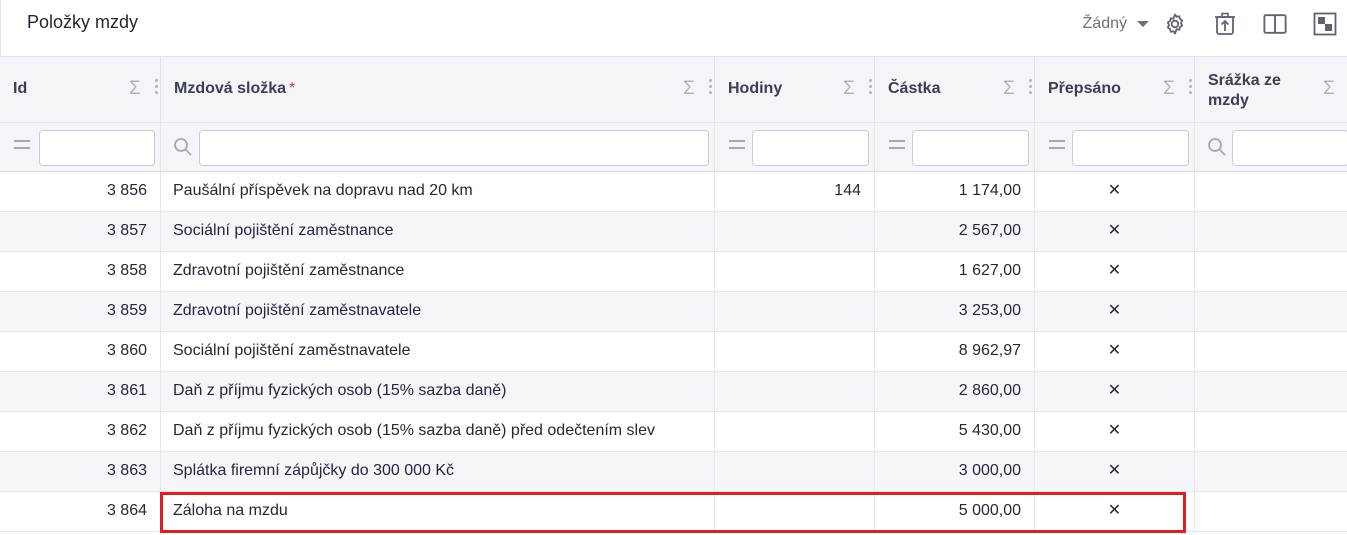  I want to click on cell-mzdova-slozka: Záloha na mzdu, so click(438, 512).